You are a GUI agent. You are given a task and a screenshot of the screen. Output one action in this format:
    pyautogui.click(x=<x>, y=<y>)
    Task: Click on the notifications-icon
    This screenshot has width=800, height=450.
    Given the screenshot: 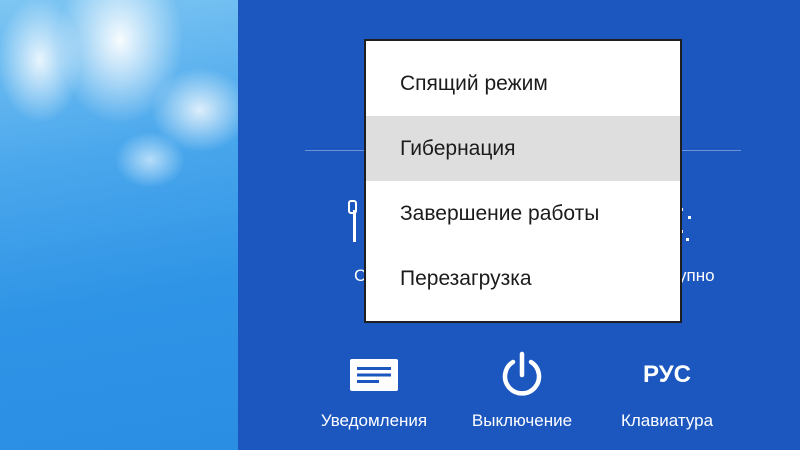 What is the action you would take?
    pyautogui.click(x=374, y=375)
    